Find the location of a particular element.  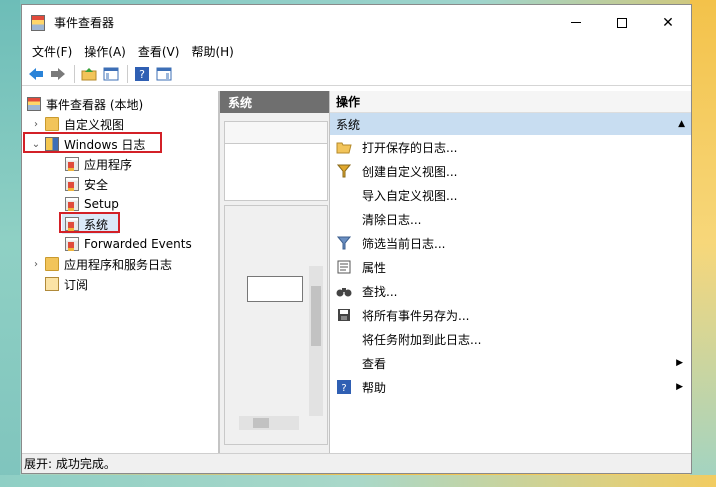

tree-label-windows-logs: Windows 日志 is located at coordinates (105, 144).